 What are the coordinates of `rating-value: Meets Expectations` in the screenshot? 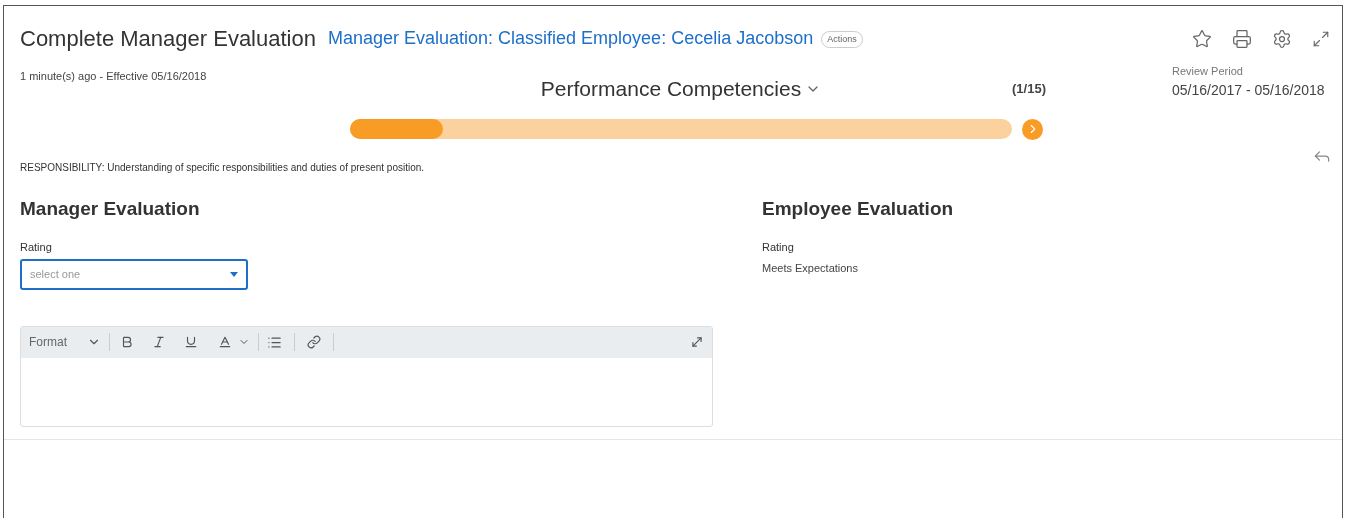 It's located at (810, 268).